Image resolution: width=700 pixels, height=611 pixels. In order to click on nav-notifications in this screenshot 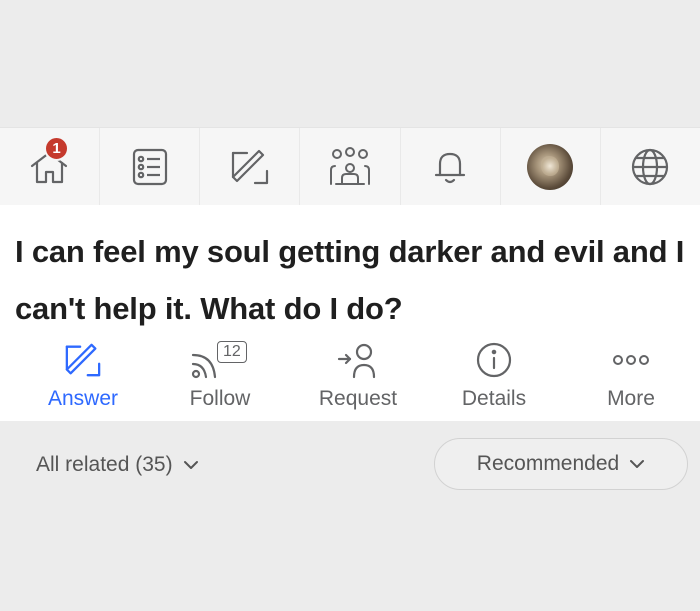, I will do `click(451, 166)`.